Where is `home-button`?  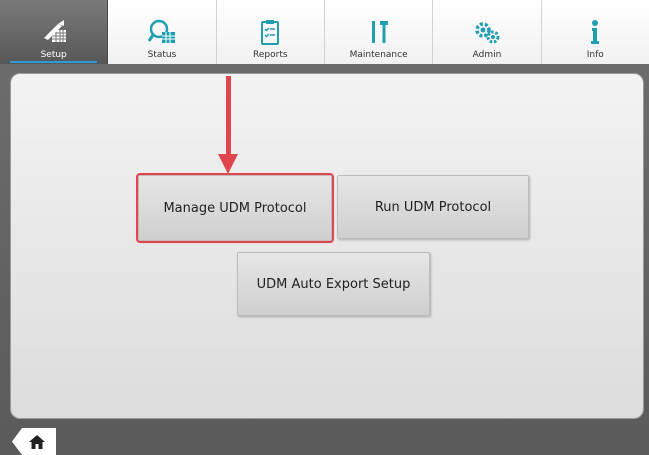
home-button is located at coordinates (34, 441).